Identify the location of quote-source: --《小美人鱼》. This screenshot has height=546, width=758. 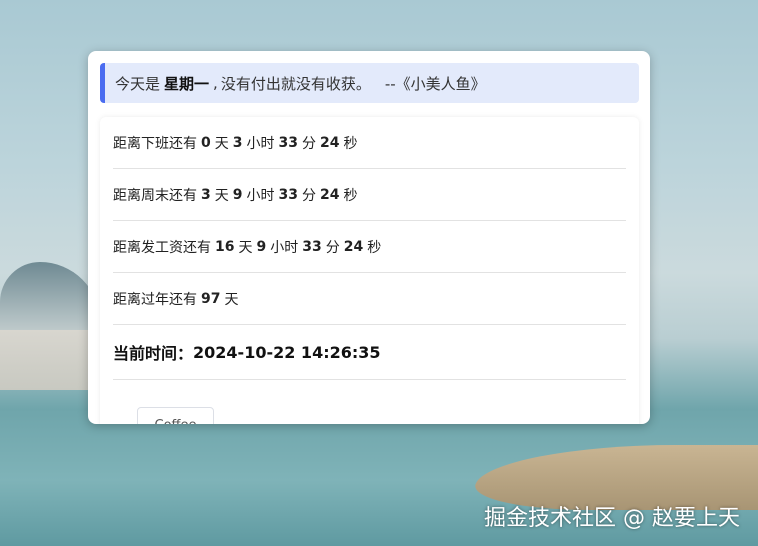
(435, 83).